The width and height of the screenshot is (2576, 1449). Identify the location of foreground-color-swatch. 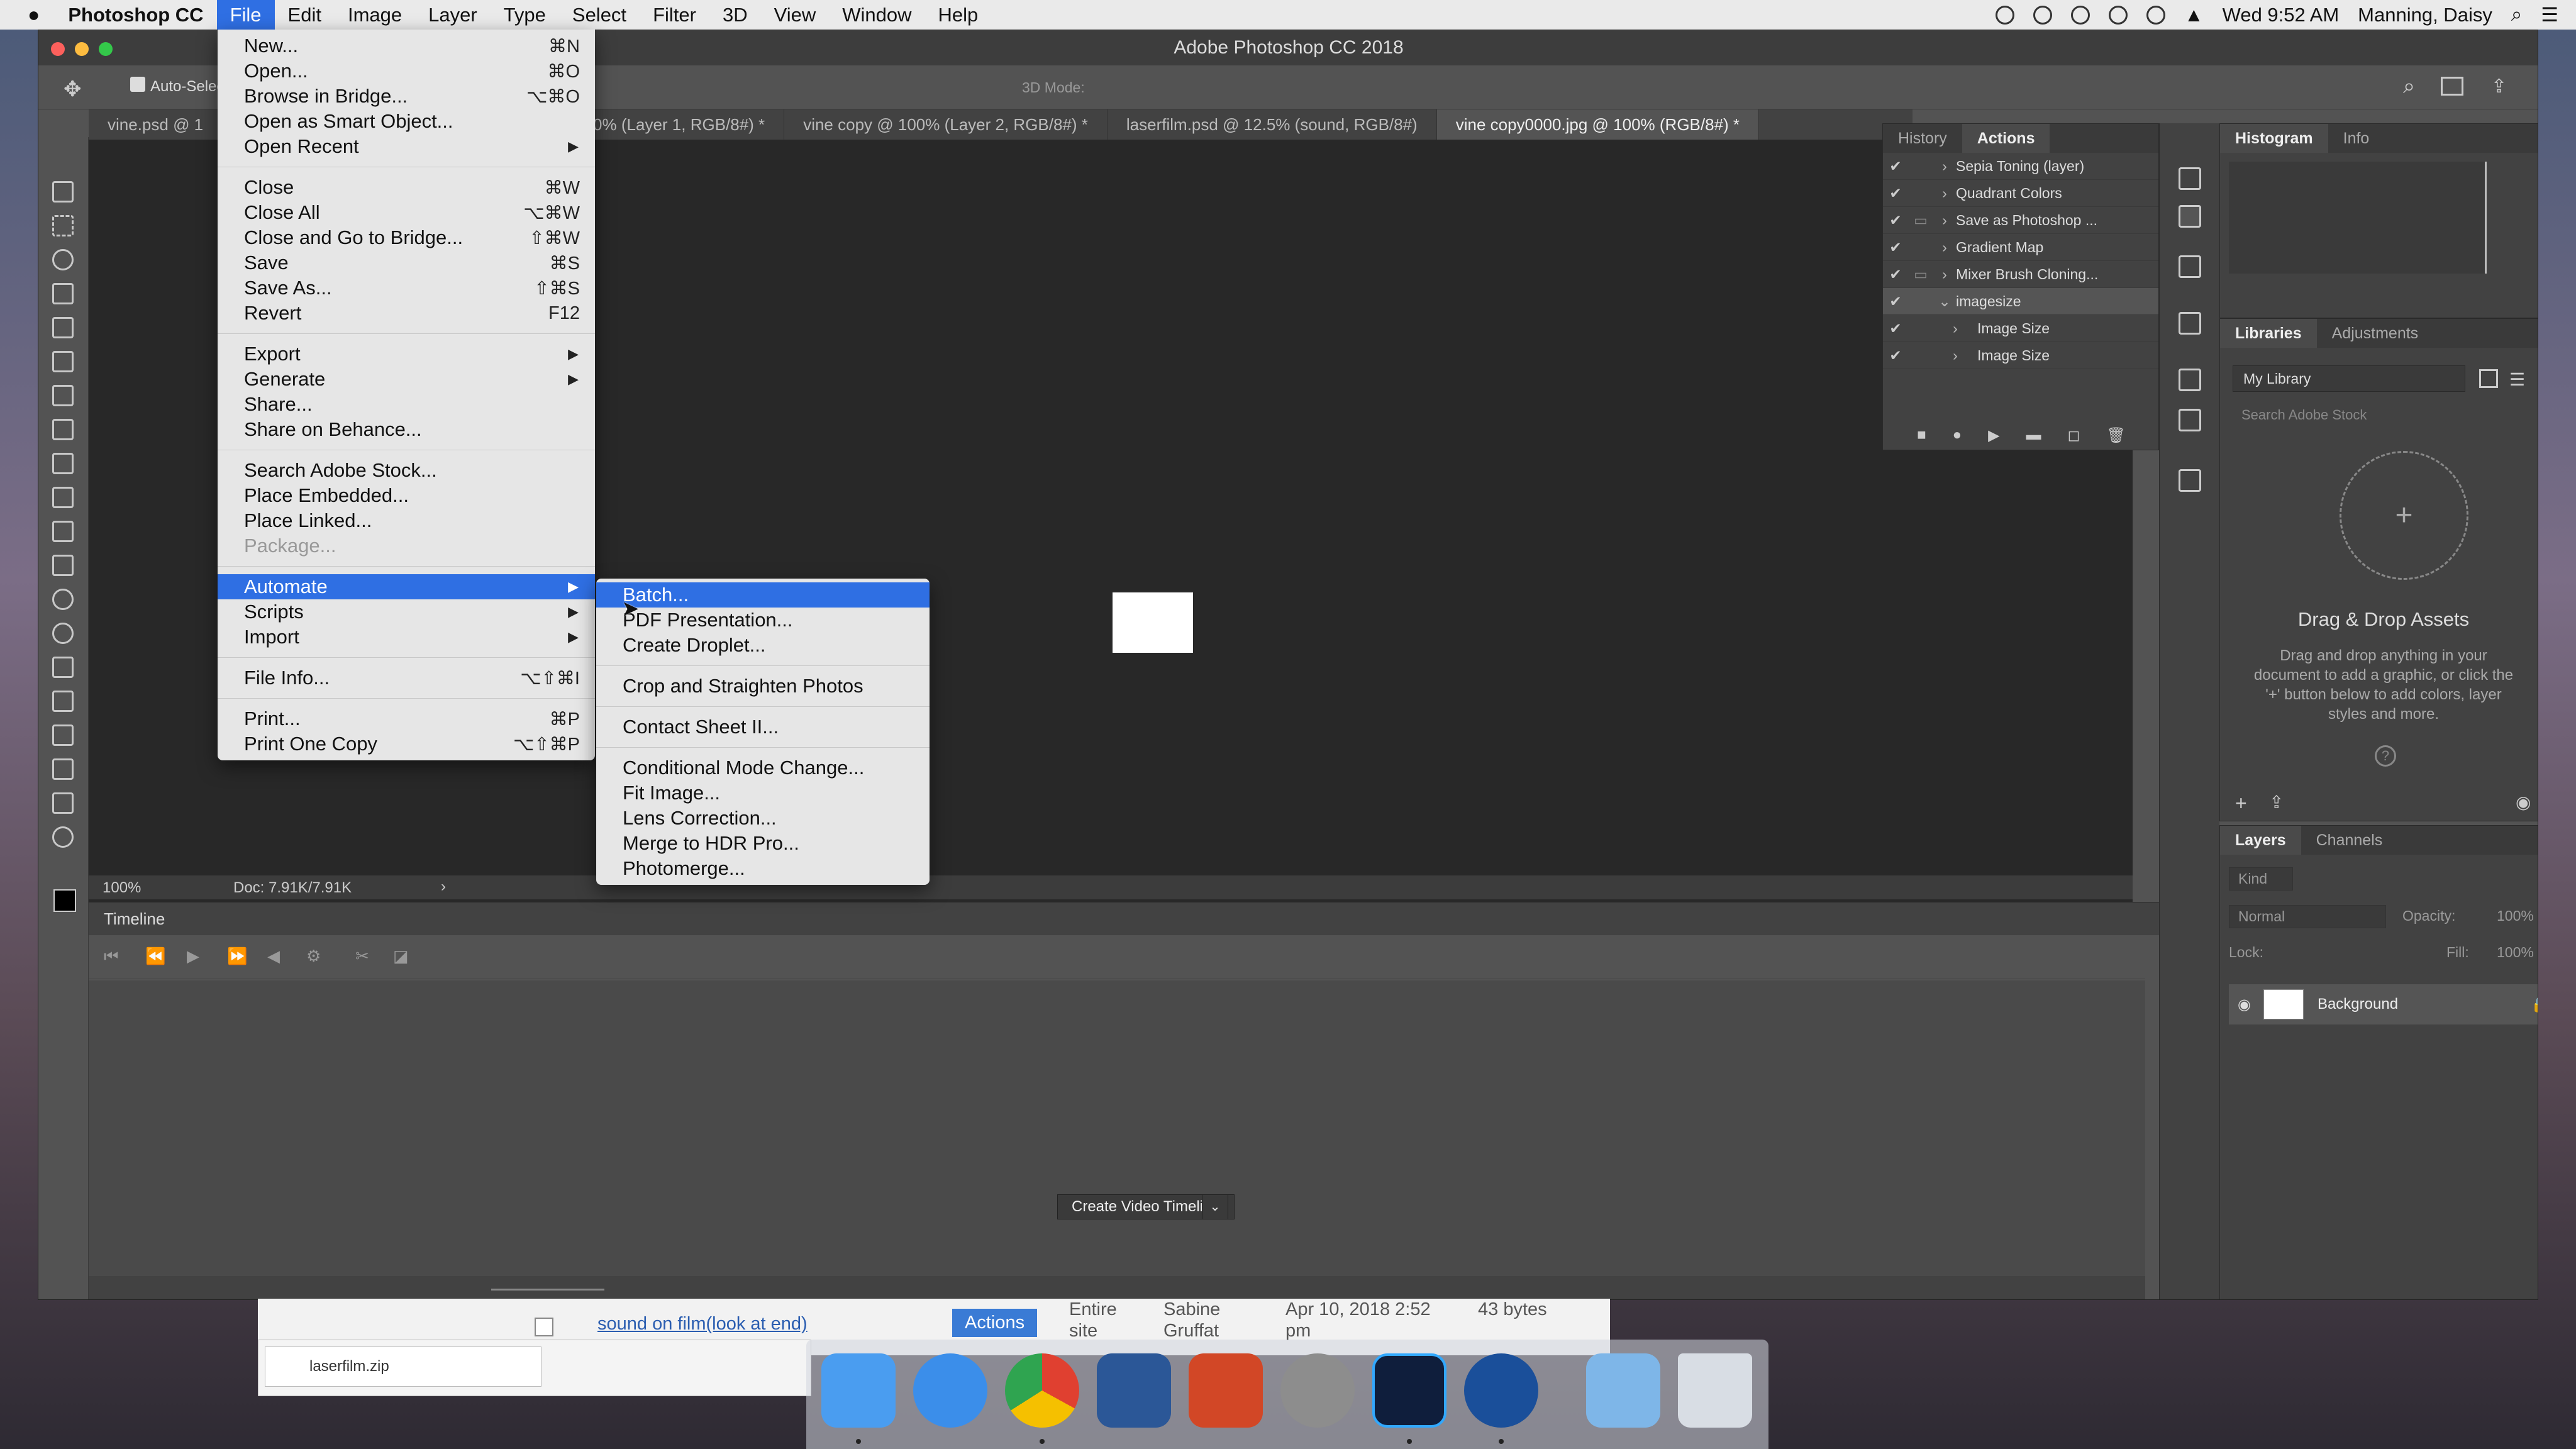
(64, 900).